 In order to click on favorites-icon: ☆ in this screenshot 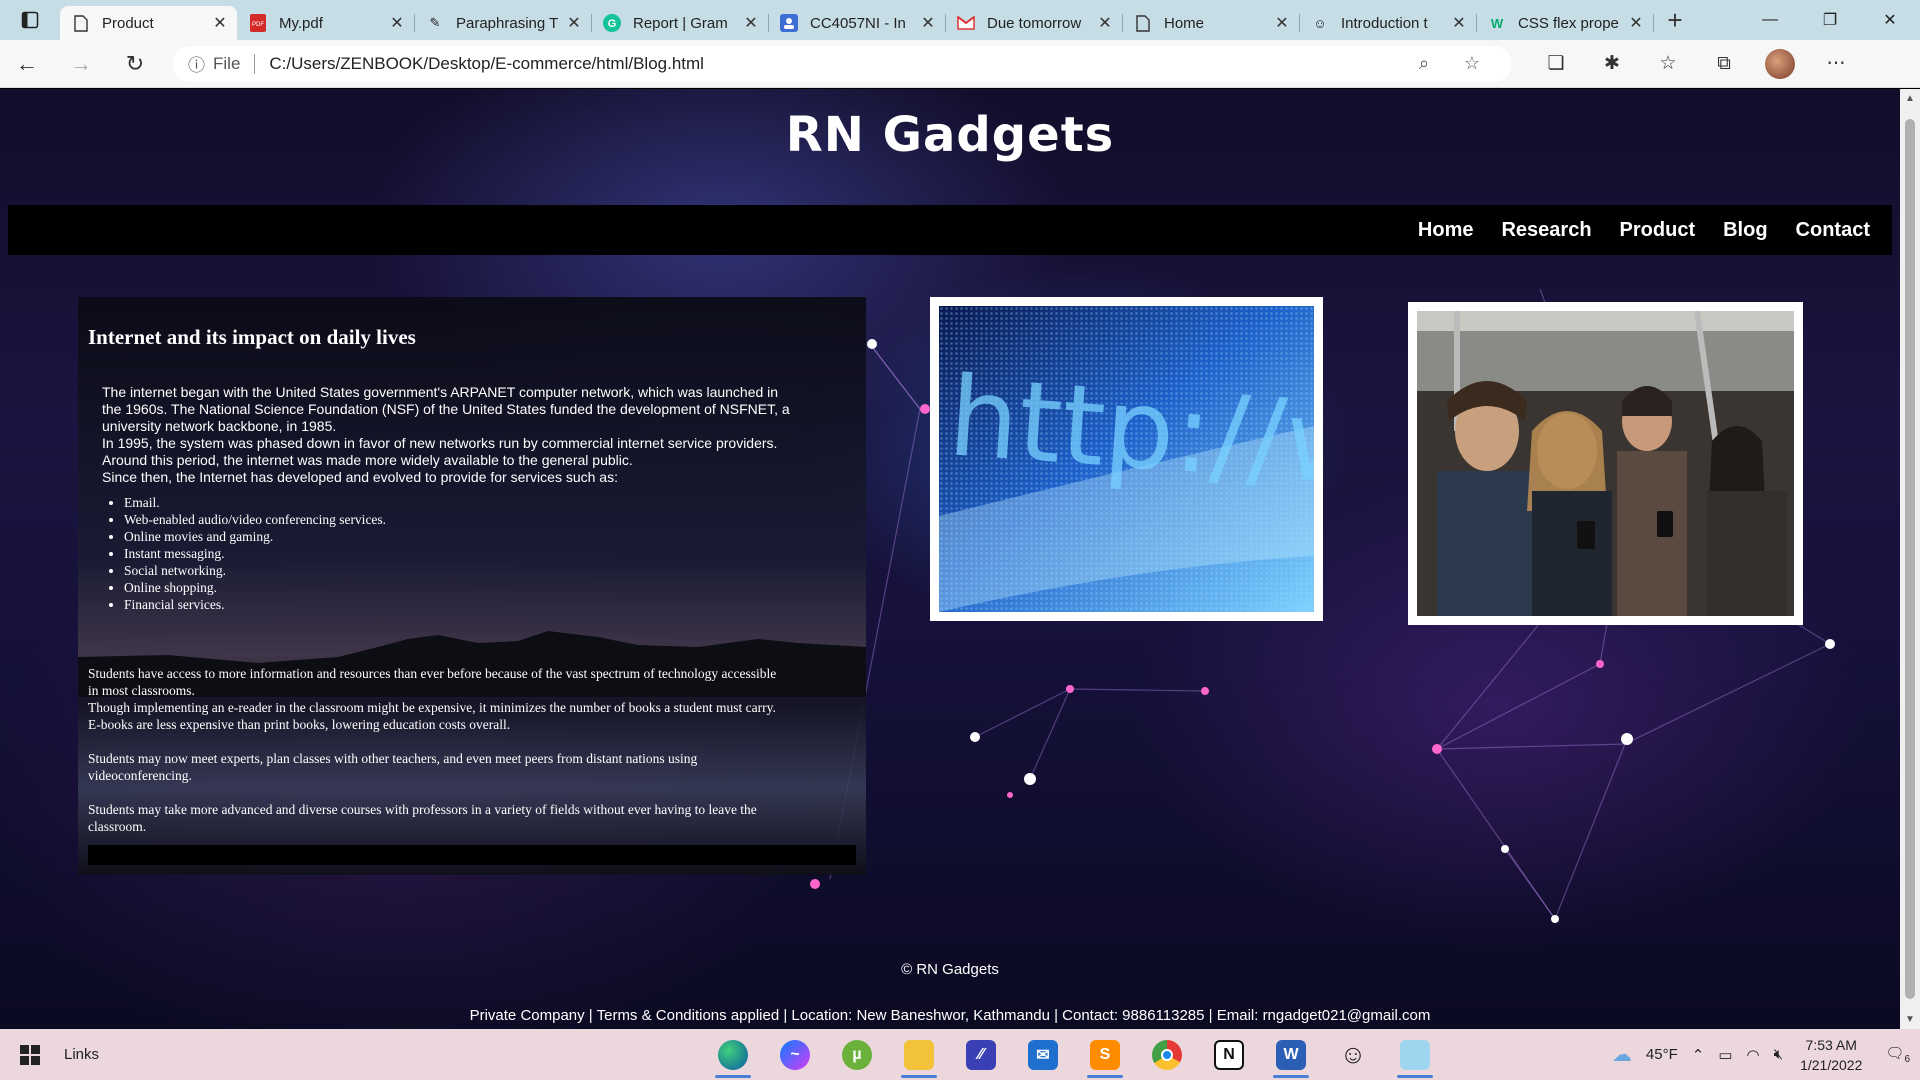, I will do `click(1668, 64)`.